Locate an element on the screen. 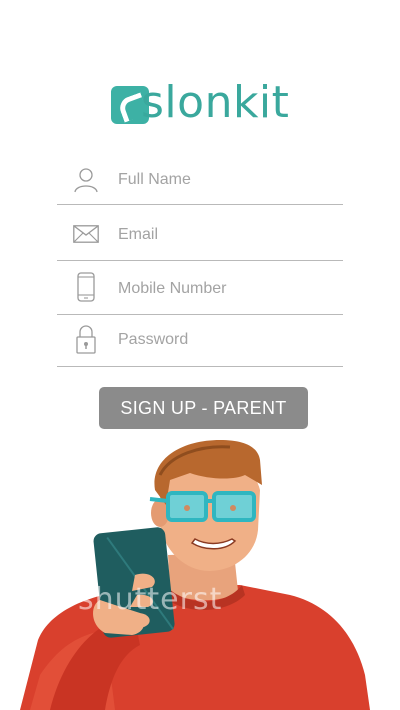 This screenshot has height=710, width=400. email-field: Email is located at coordinates (200, 233).